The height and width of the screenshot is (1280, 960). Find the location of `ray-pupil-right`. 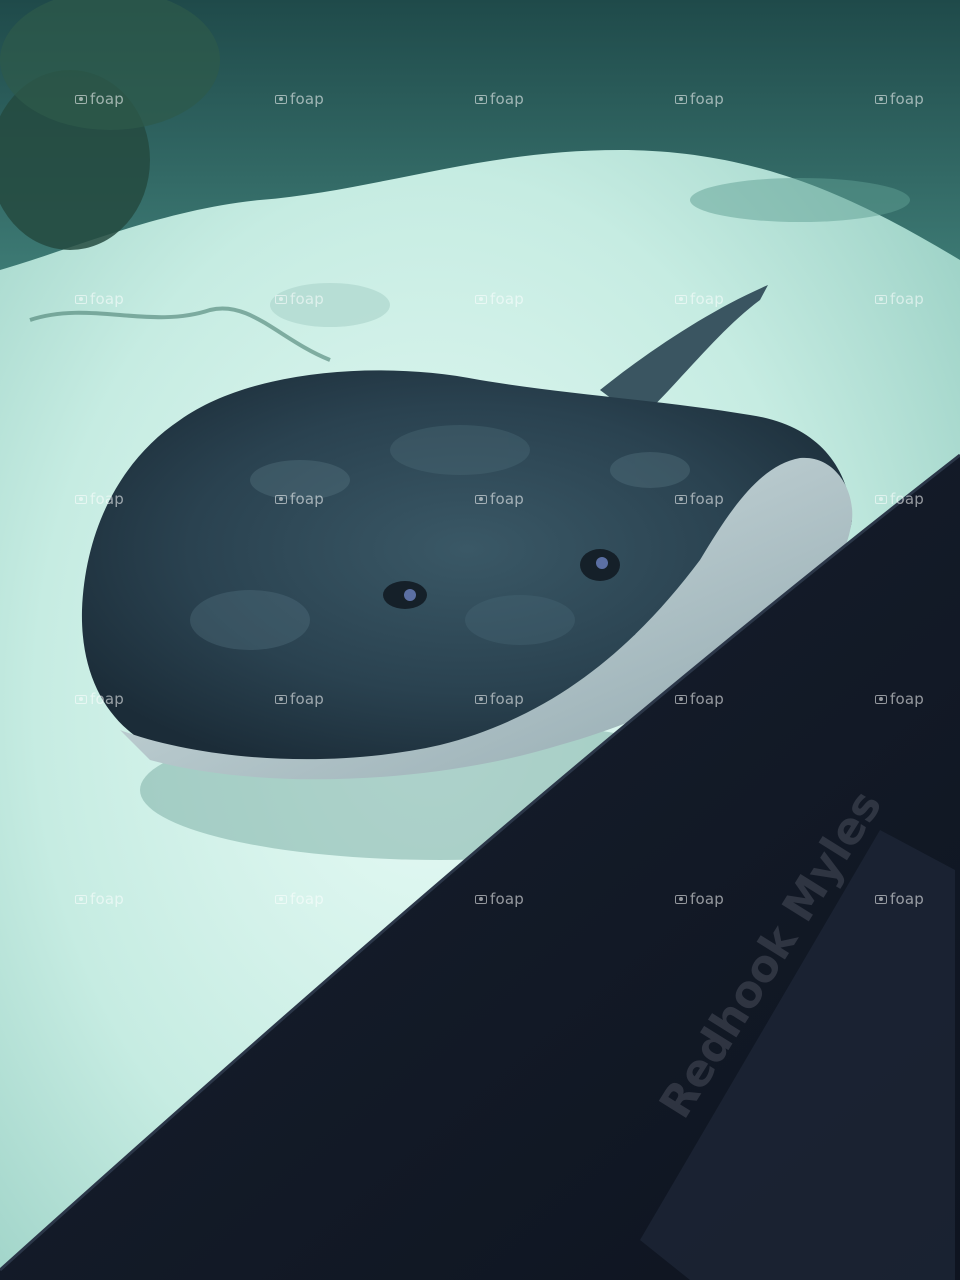

ray-pupil-right is located at coordinates (602, 563).